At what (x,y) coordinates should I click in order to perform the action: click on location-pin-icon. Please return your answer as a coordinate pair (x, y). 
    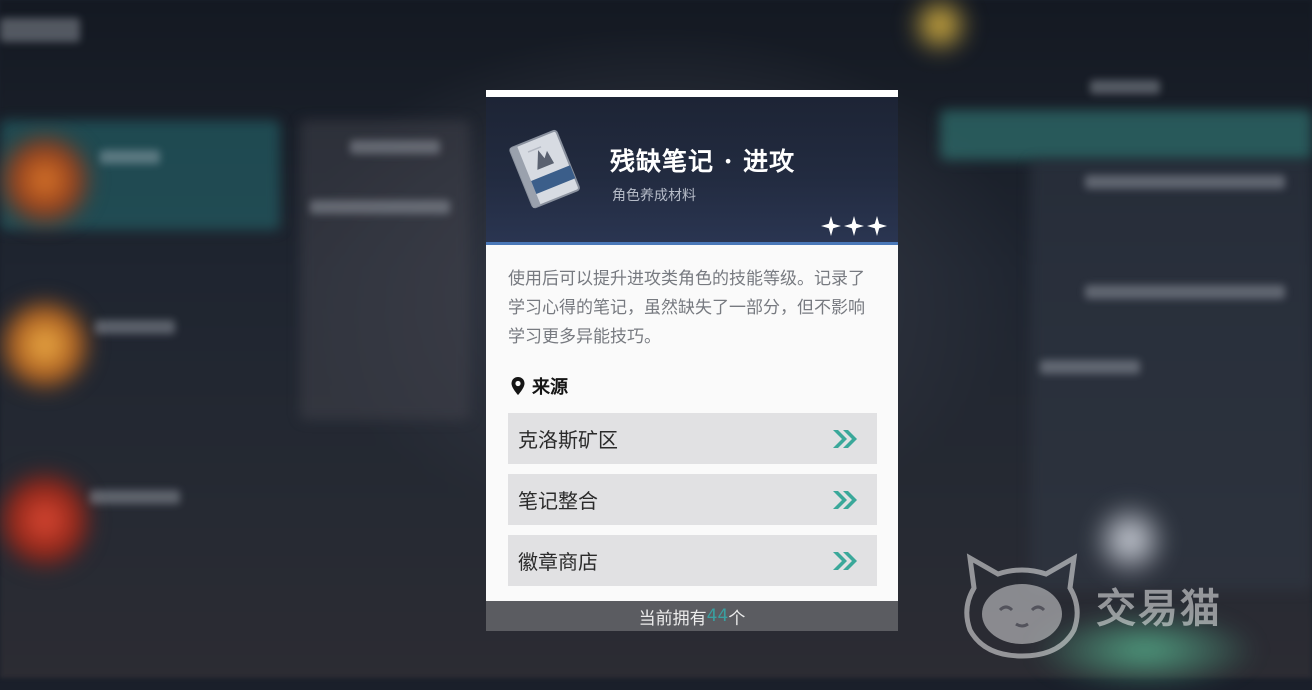
    Looking at the image, I should click on (518, 386).